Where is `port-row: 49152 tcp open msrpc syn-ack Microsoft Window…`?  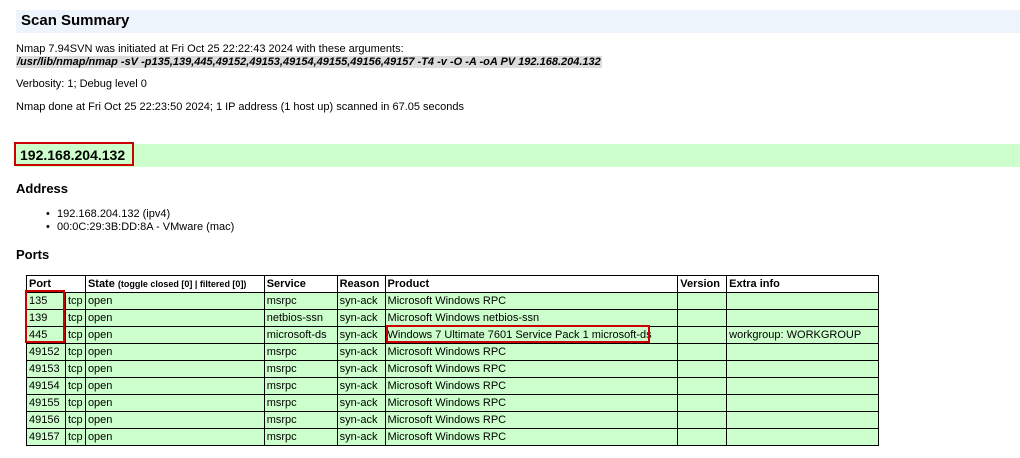
port-row: 49152 tcp open msrpc syn-ack Microsoft Window… is located at coordinates (452, 352).